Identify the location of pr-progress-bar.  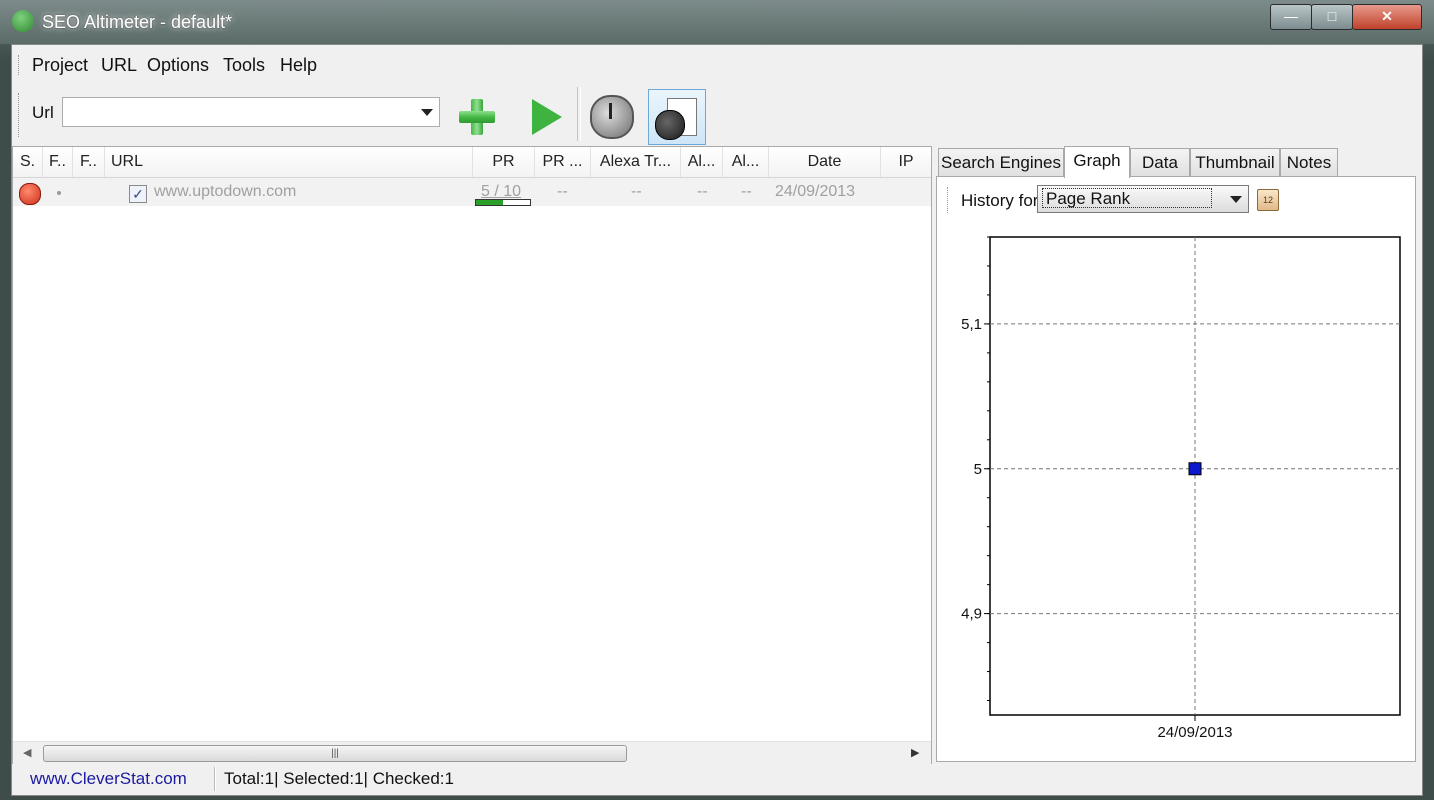
(503, 202).